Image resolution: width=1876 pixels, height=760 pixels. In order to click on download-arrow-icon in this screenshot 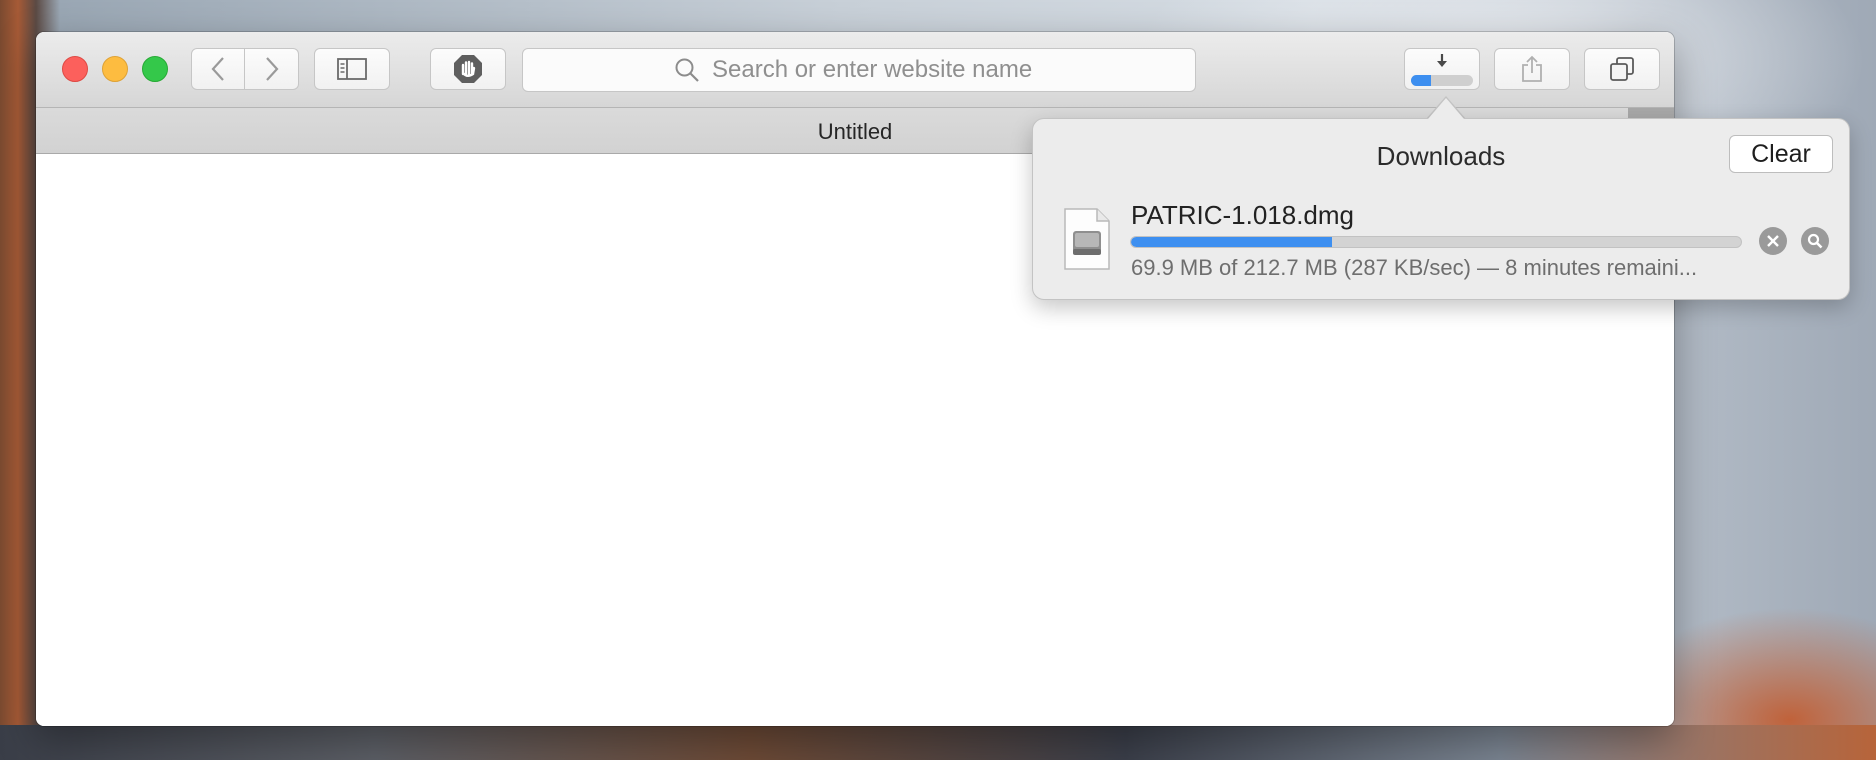, I will do `click(1442, 60)`.